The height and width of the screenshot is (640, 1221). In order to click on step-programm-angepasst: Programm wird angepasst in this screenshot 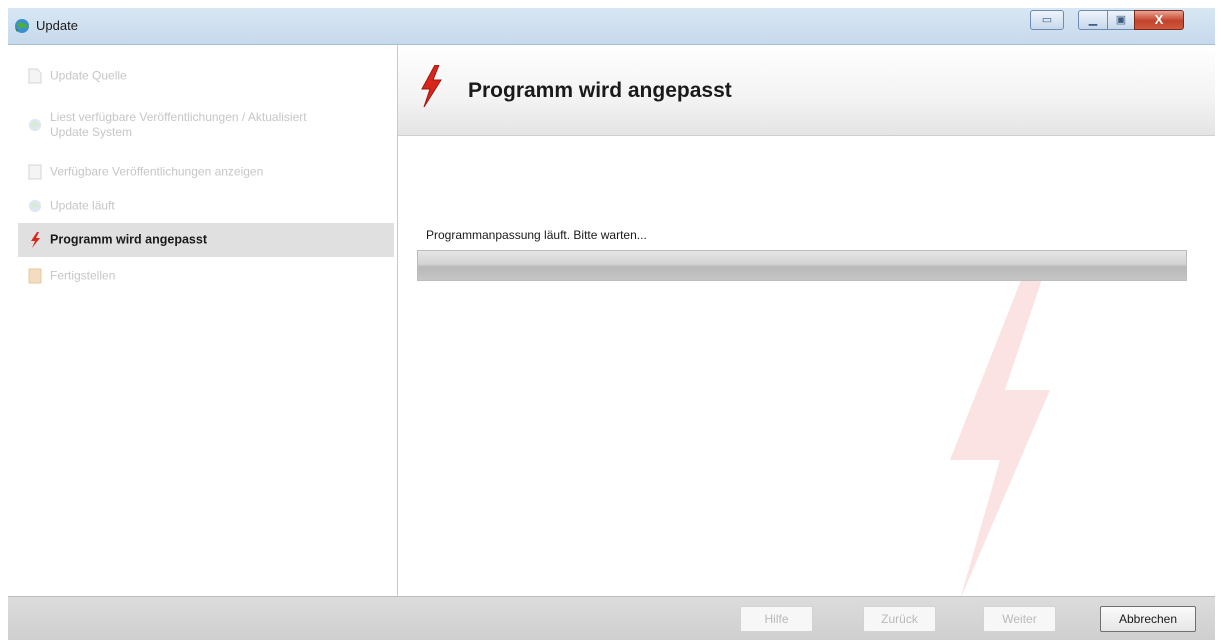, I will do `click(206, 240)`.